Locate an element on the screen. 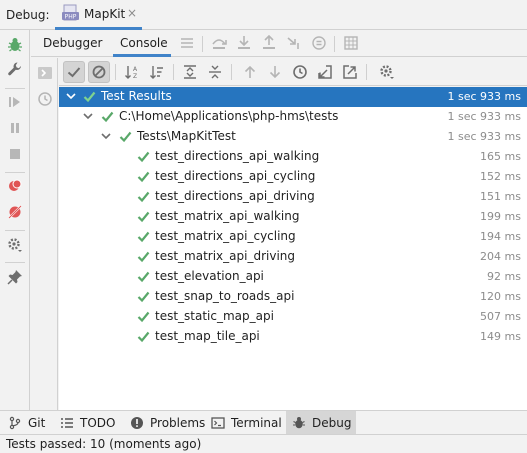  show-ignored-icon is located at coordinates (99, 72).